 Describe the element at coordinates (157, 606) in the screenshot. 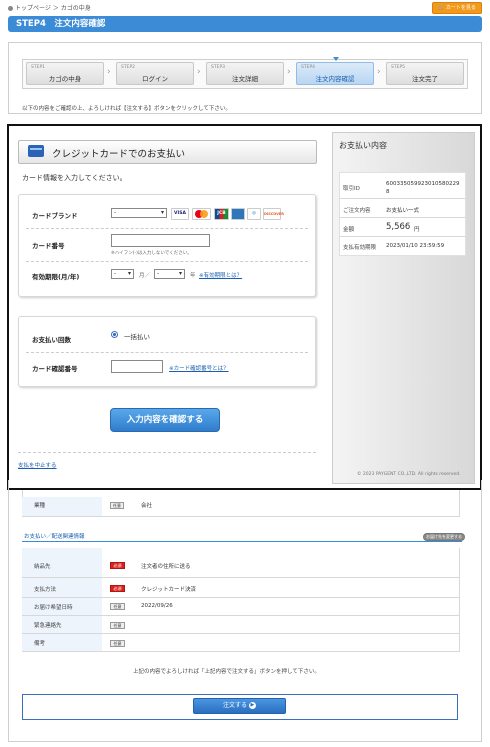

I see `row-value-delivery-date: 2022/09/26` at that location.